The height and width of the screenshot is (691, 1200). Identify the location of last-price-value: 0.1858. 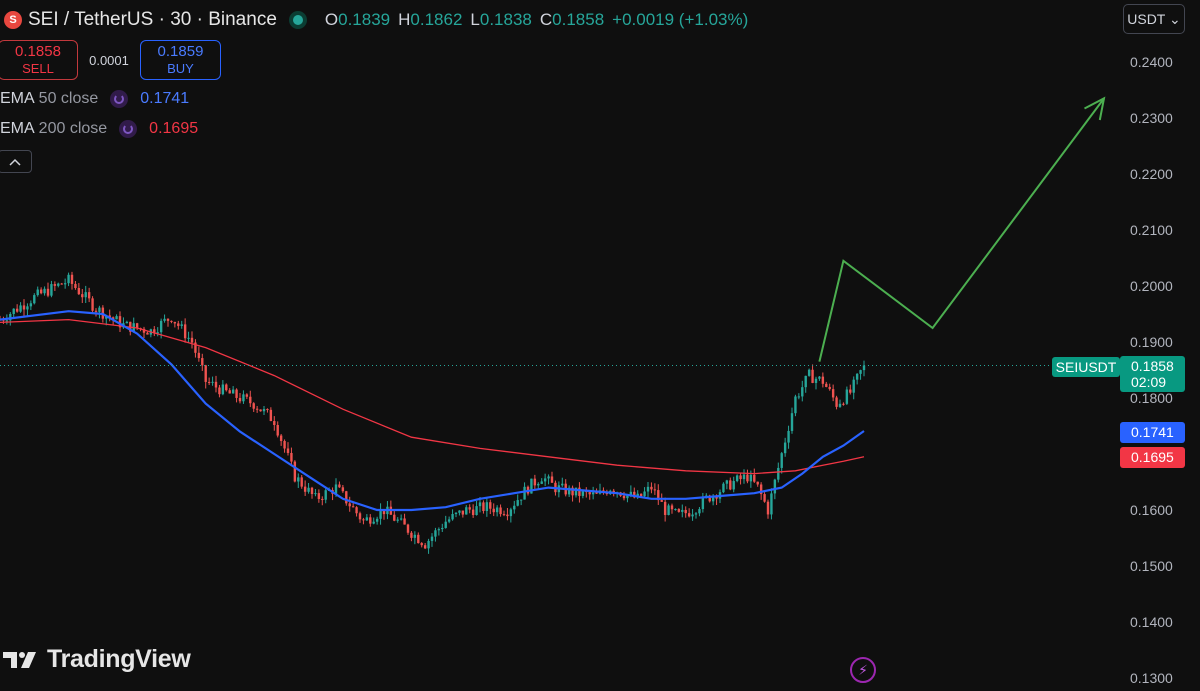
(1152, 366).